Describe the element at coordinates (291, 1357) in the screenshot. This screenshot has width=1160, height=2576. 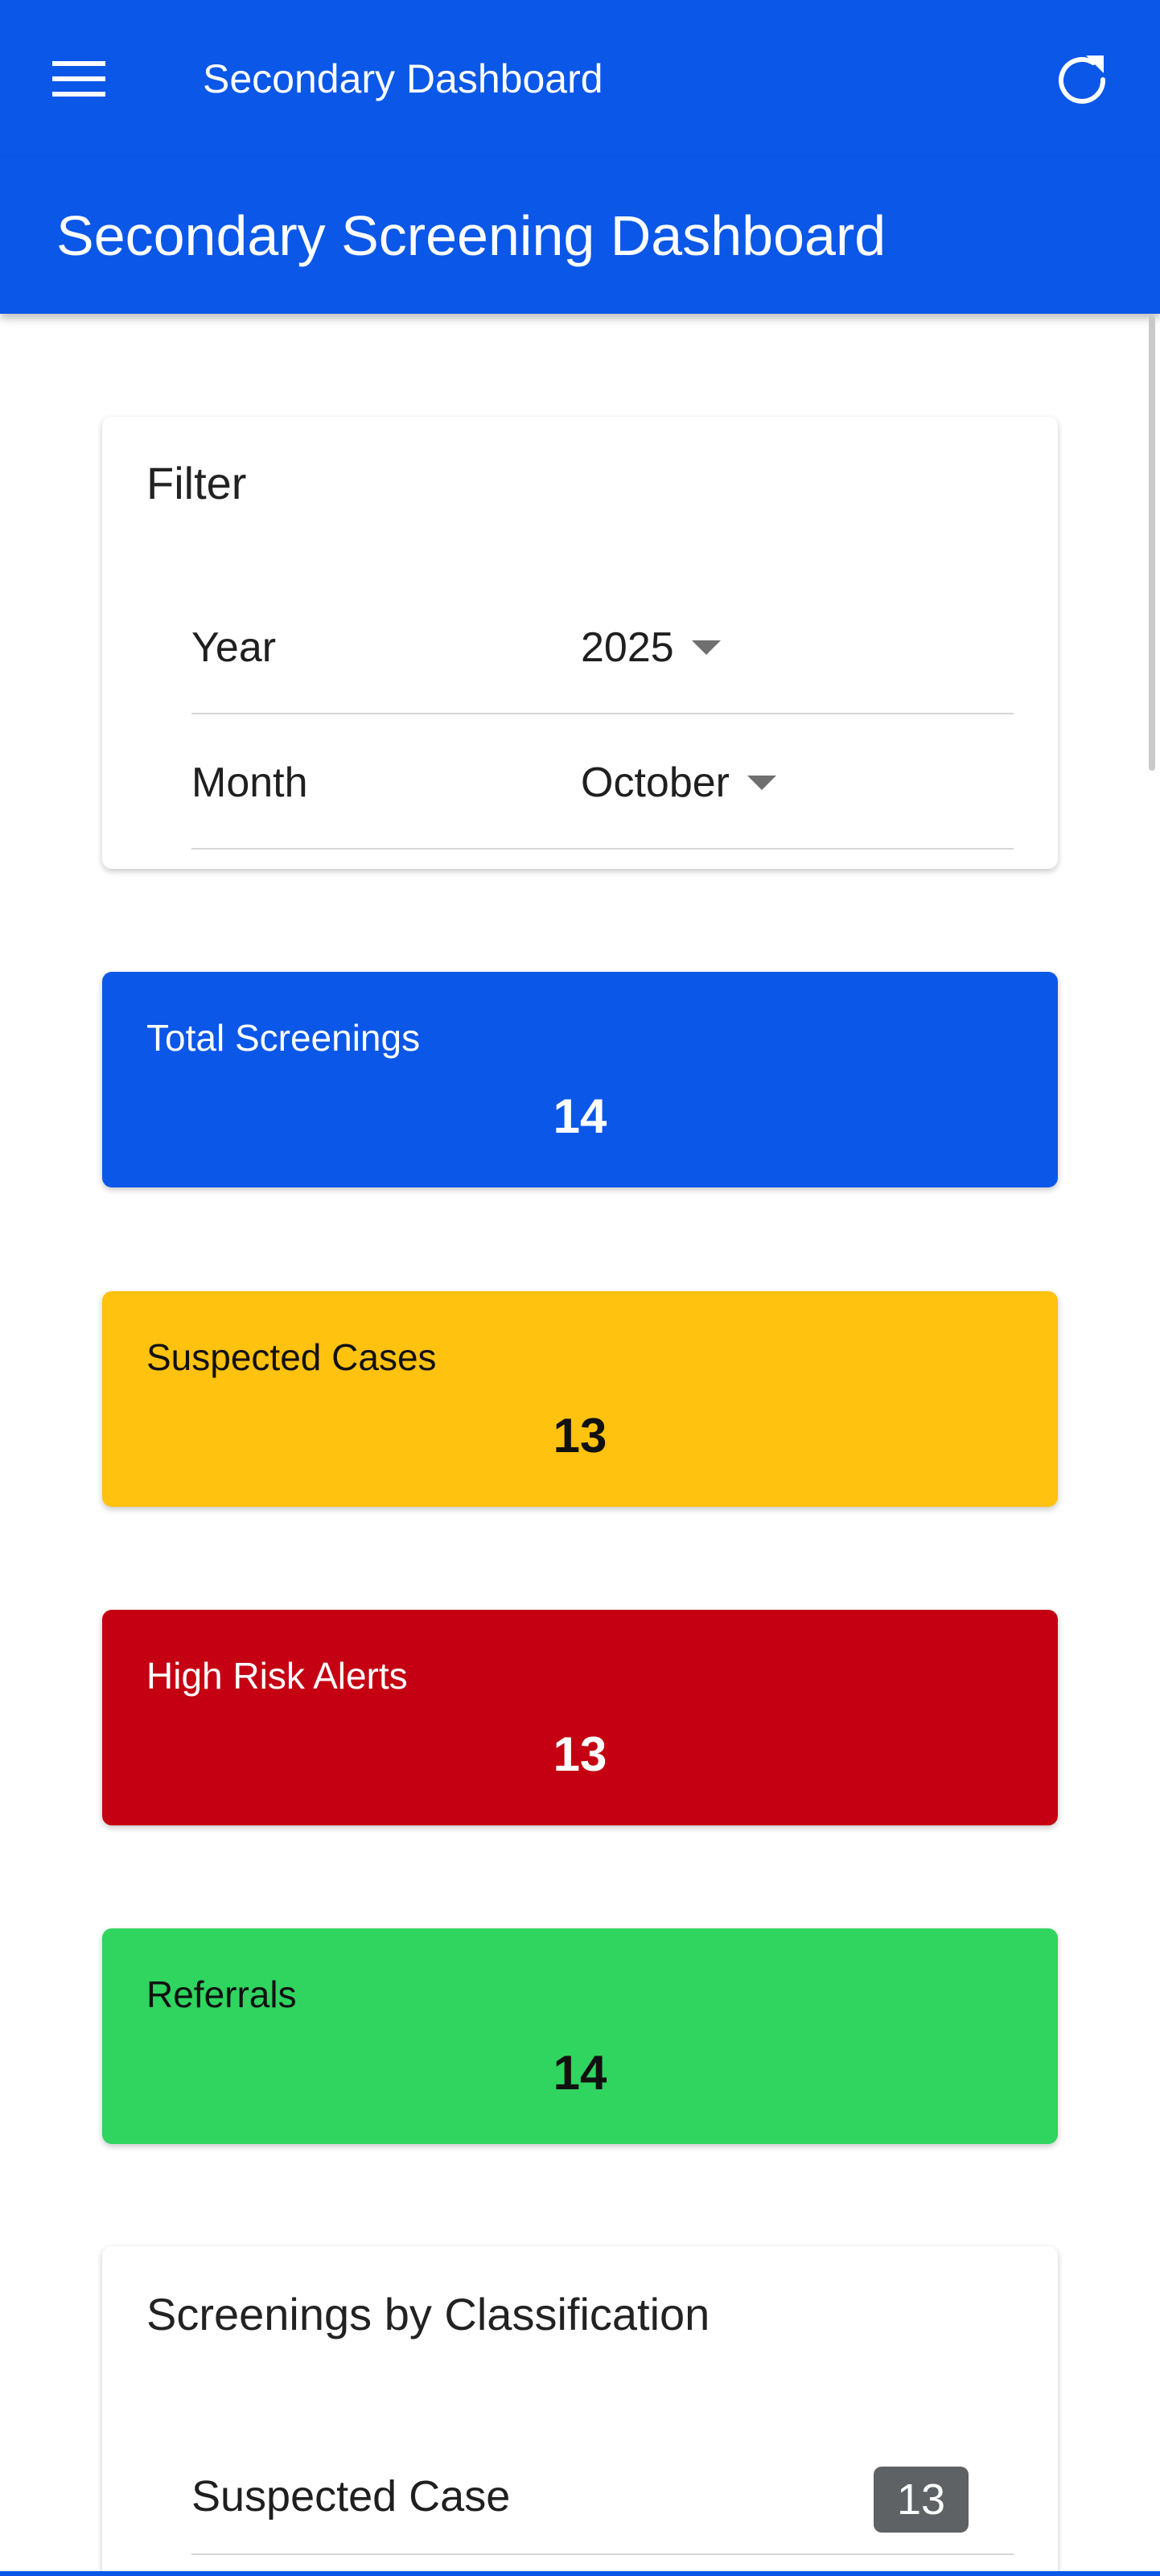
I see `stat-label: Suspected Cases` at that location.